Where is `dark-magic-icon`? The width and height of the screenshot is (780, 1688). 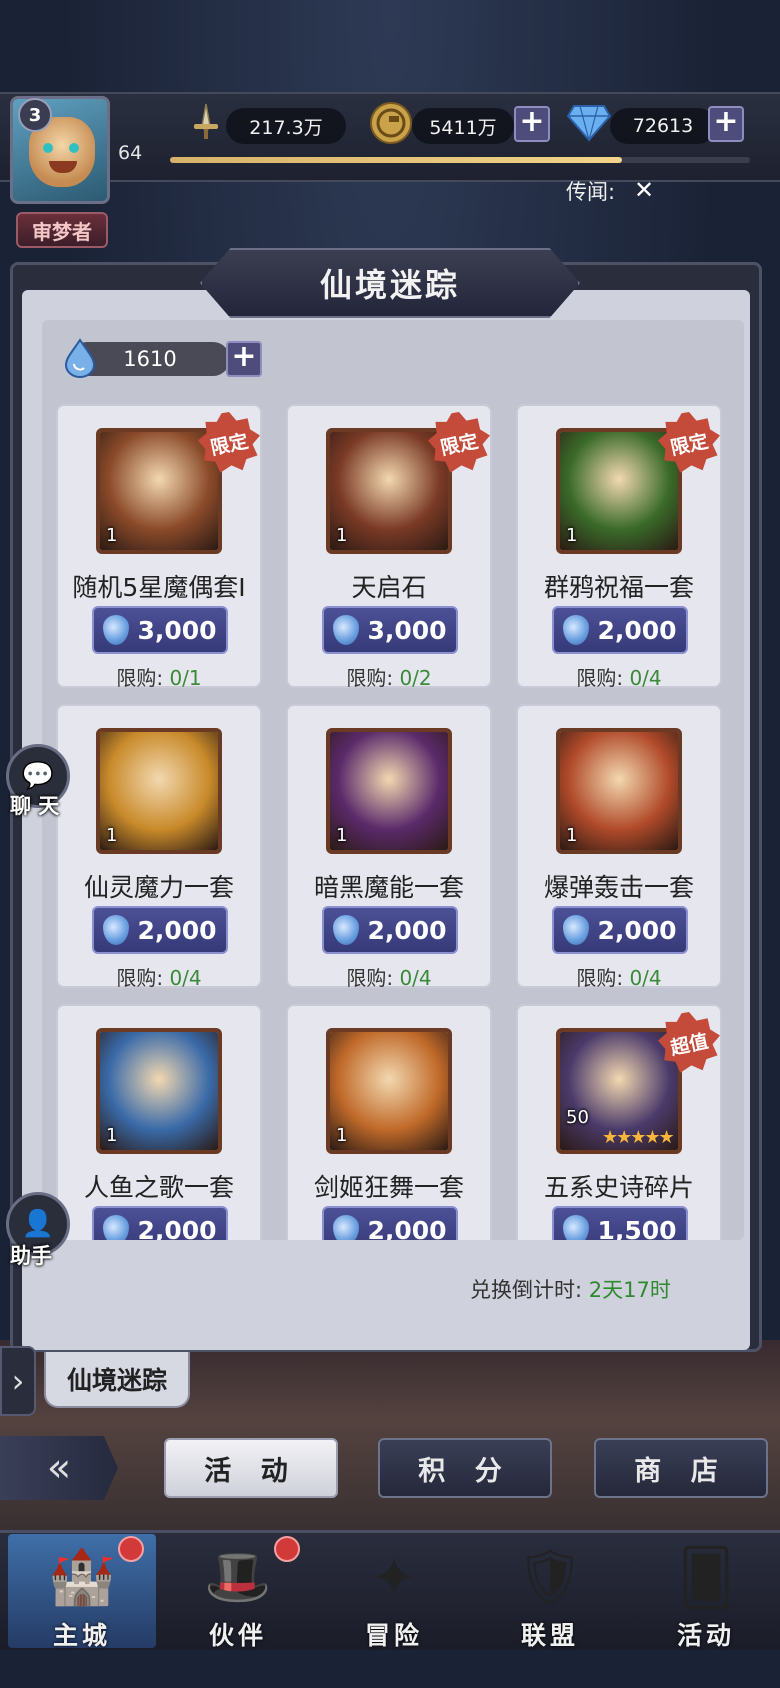 dark-magic-icon is located at coordinates (389, 791).